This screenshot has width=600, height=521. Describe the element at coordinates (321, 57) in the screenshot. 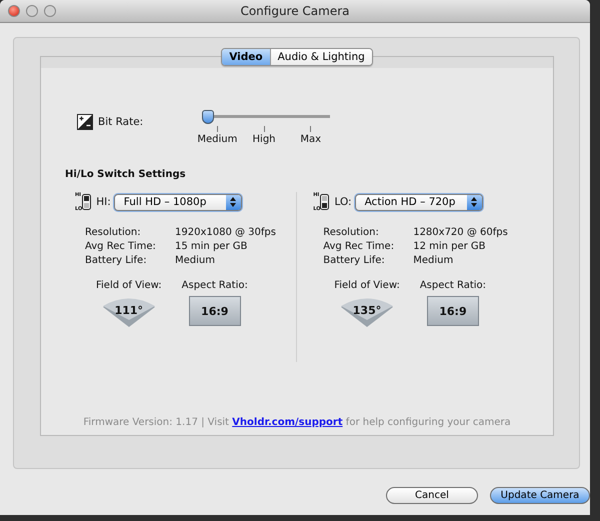

I see `tab: Audio & Lighting` at that location.